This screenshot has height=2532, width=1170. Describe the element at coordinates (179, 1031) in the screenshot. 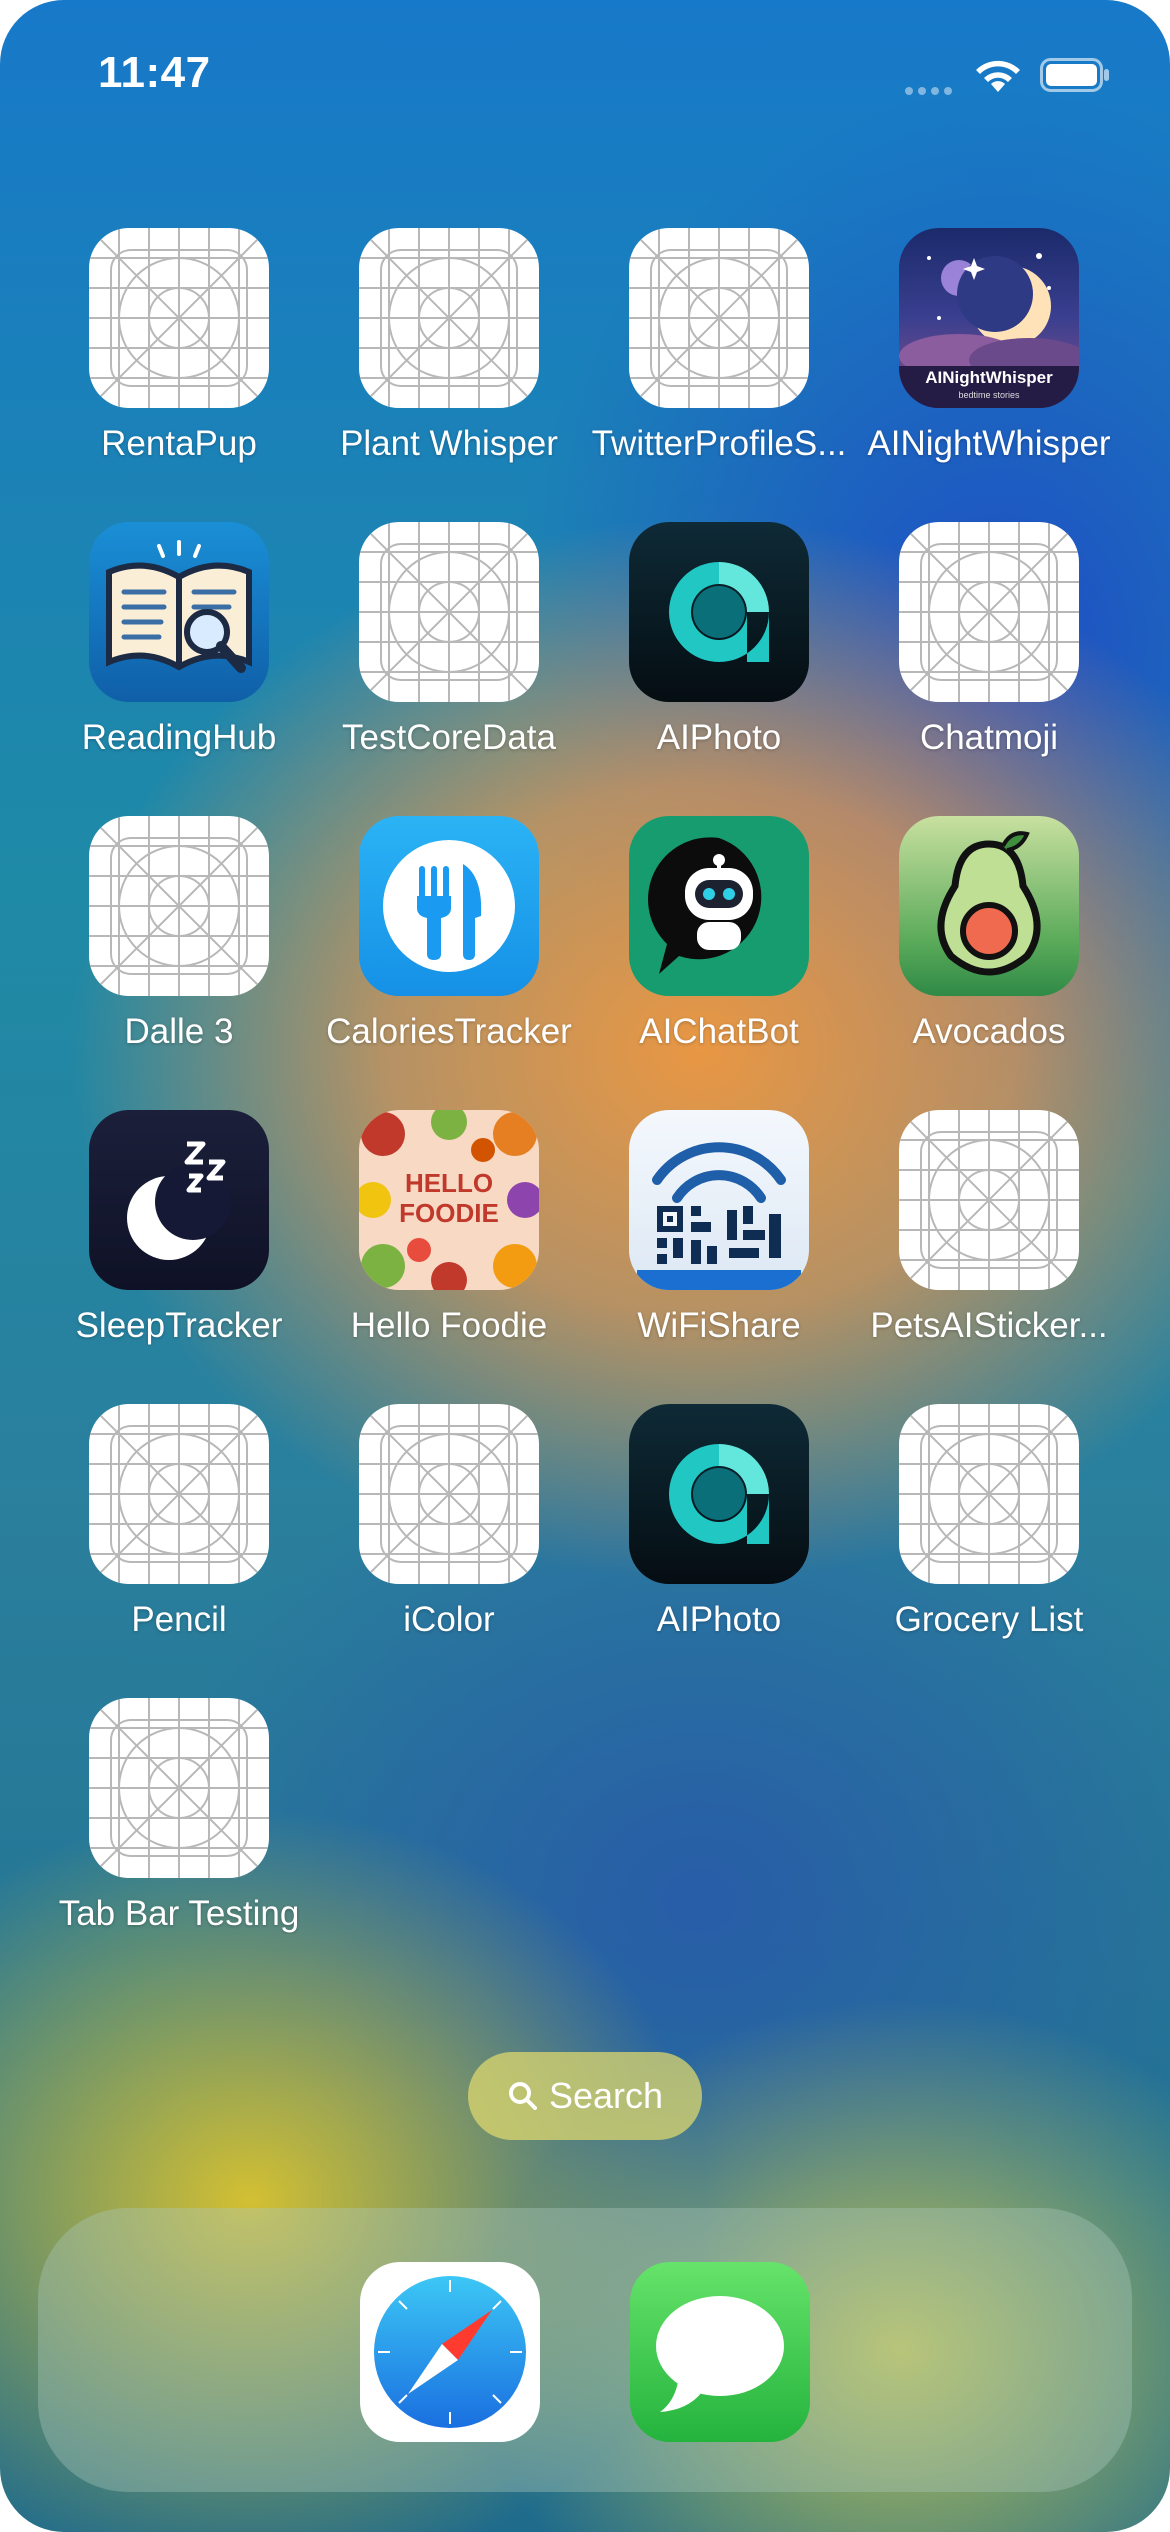

I see `app-label: Dalle 3` at that location.